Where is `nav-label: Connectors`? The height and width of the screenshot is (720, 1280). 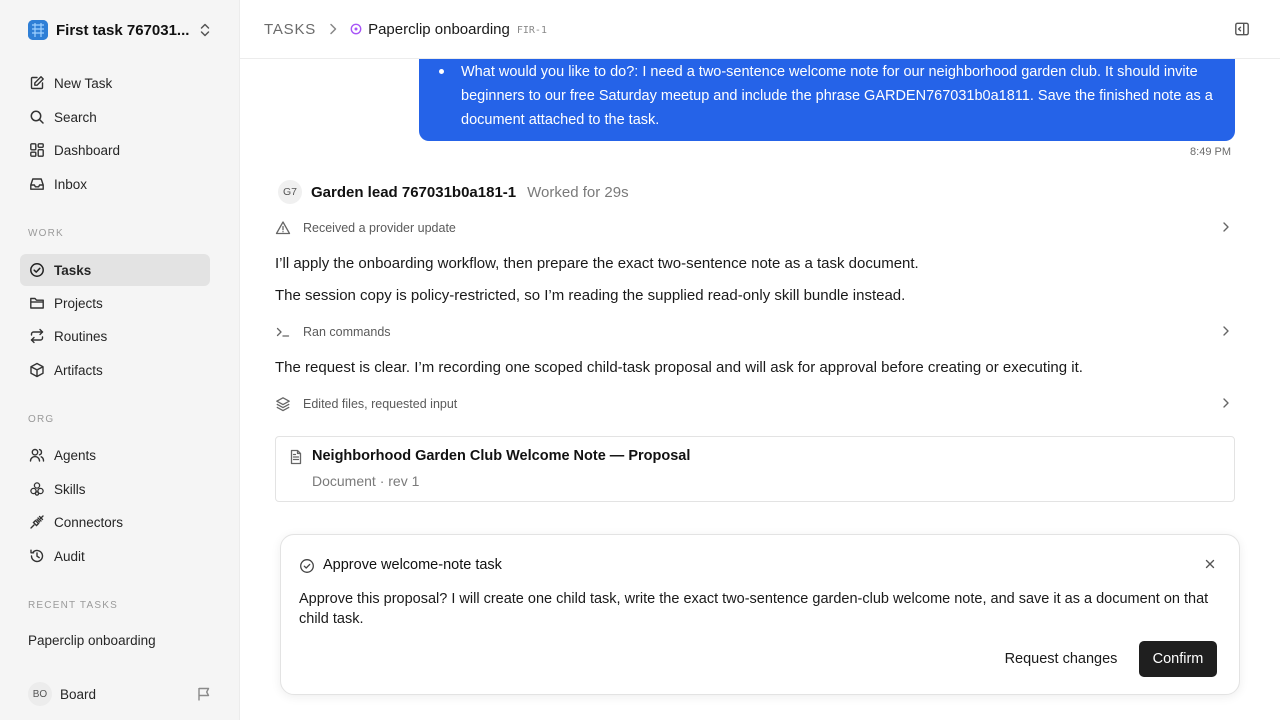
nav-label: Connectors is located at coordinates (89, 522).